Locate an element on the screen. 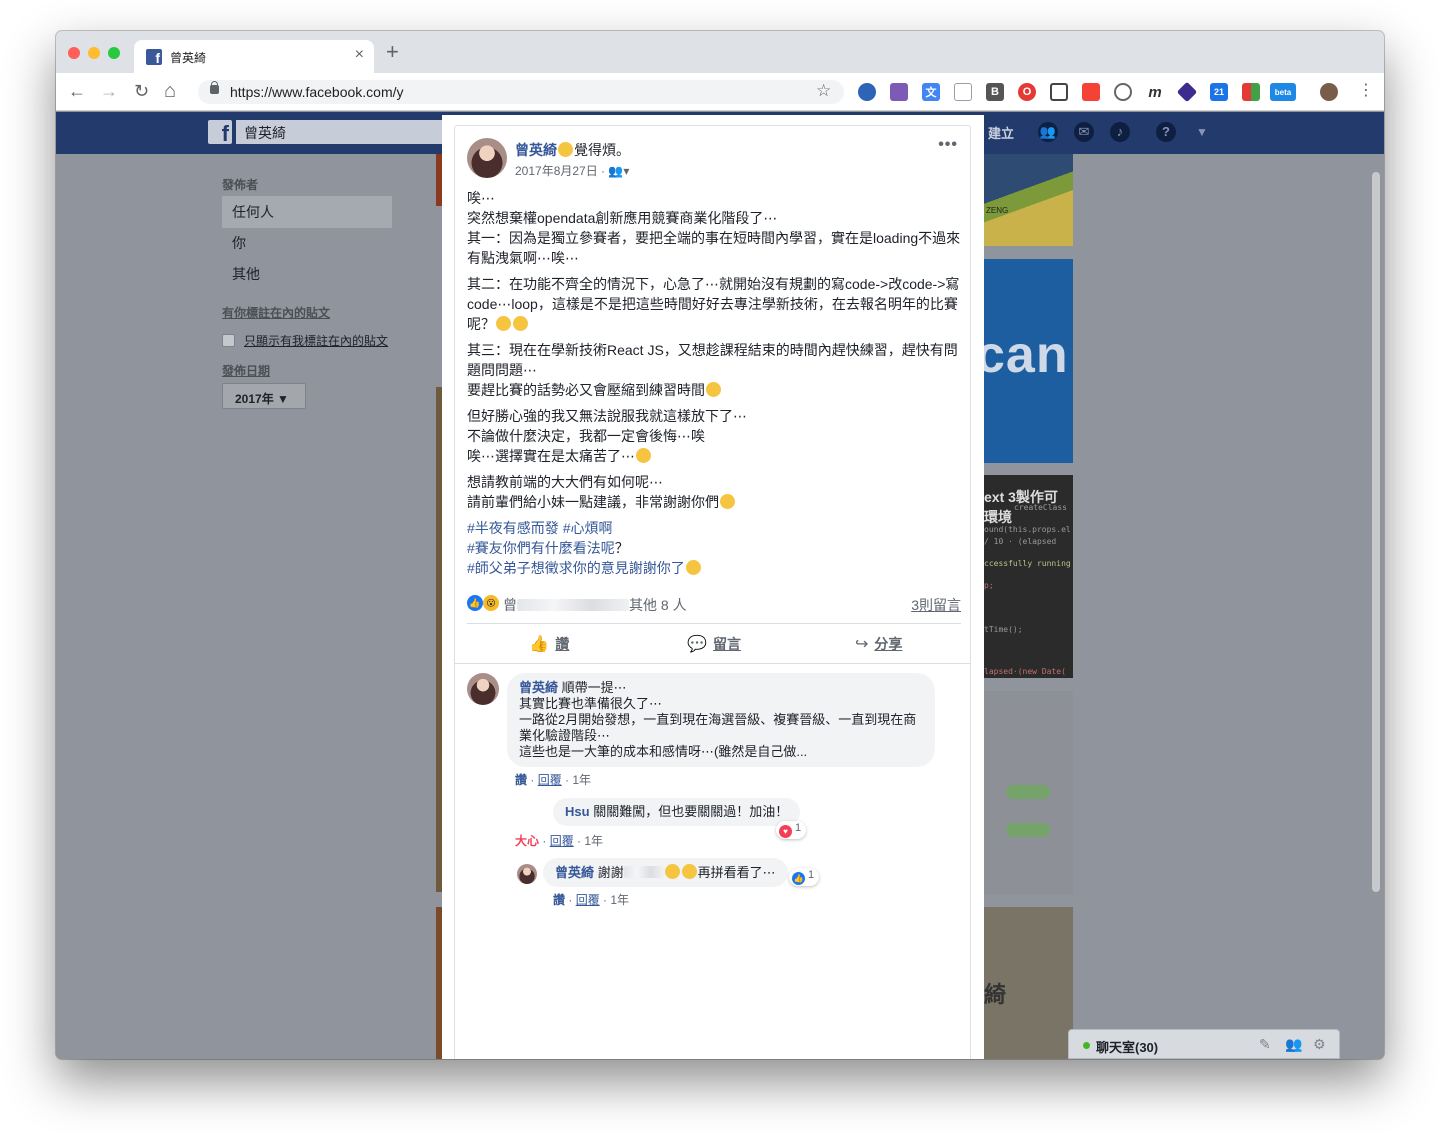  post-author-name: 曾英綺 is located at coordinates (536, 150).